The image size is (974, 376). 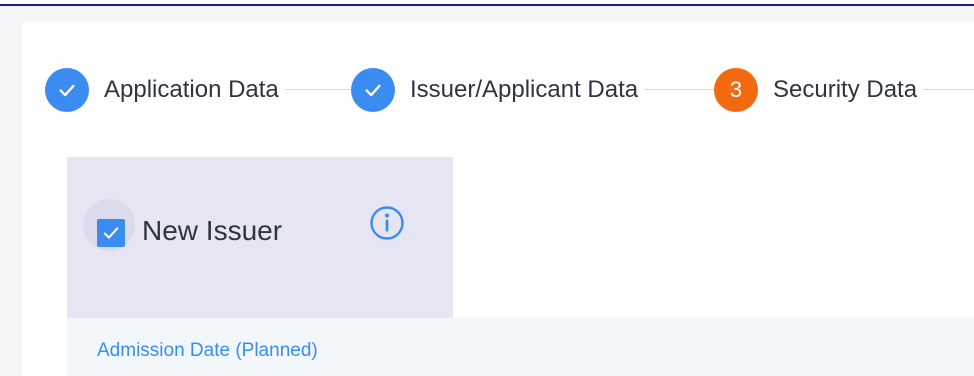 I want to click on step-issuer-applicant-data: Issuer/Applicant Data, so click(x=498, y=90).